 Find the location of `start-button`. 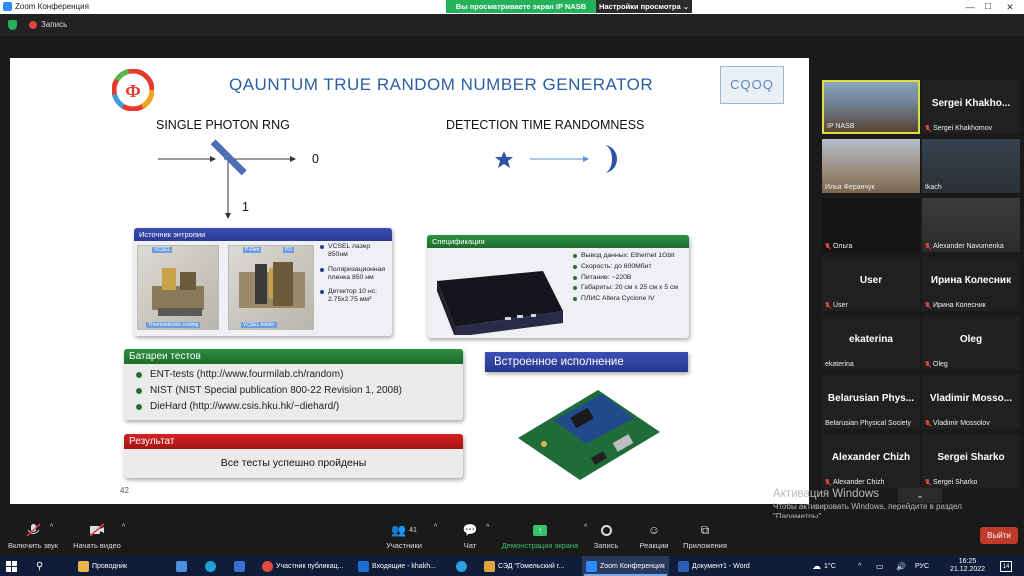

start-button is located at coordinates (11, 566).